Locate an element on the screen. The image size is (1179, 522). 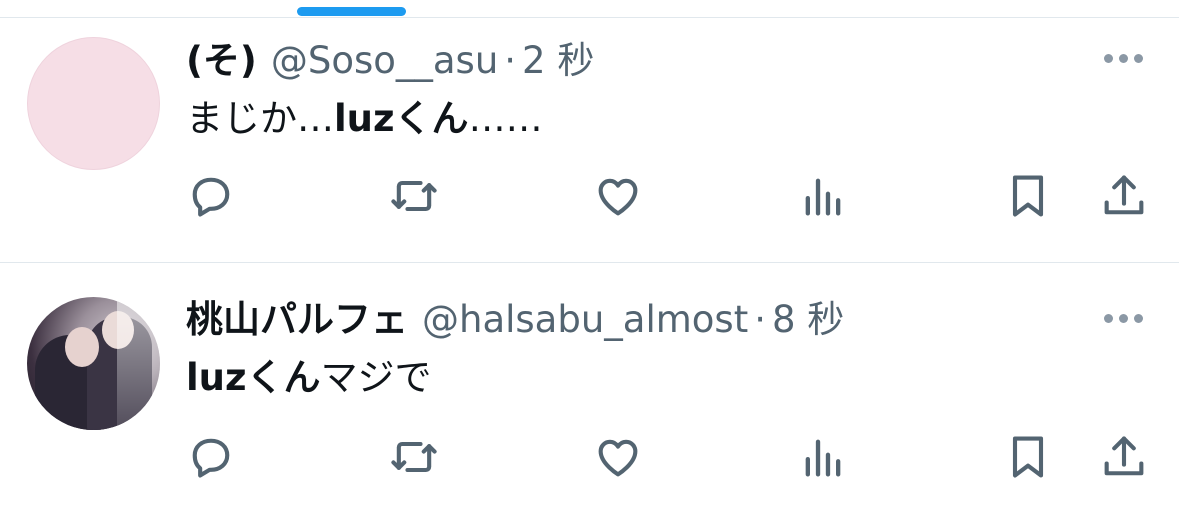
tweet-text-part: マジで is located at coordinates (376, 377).